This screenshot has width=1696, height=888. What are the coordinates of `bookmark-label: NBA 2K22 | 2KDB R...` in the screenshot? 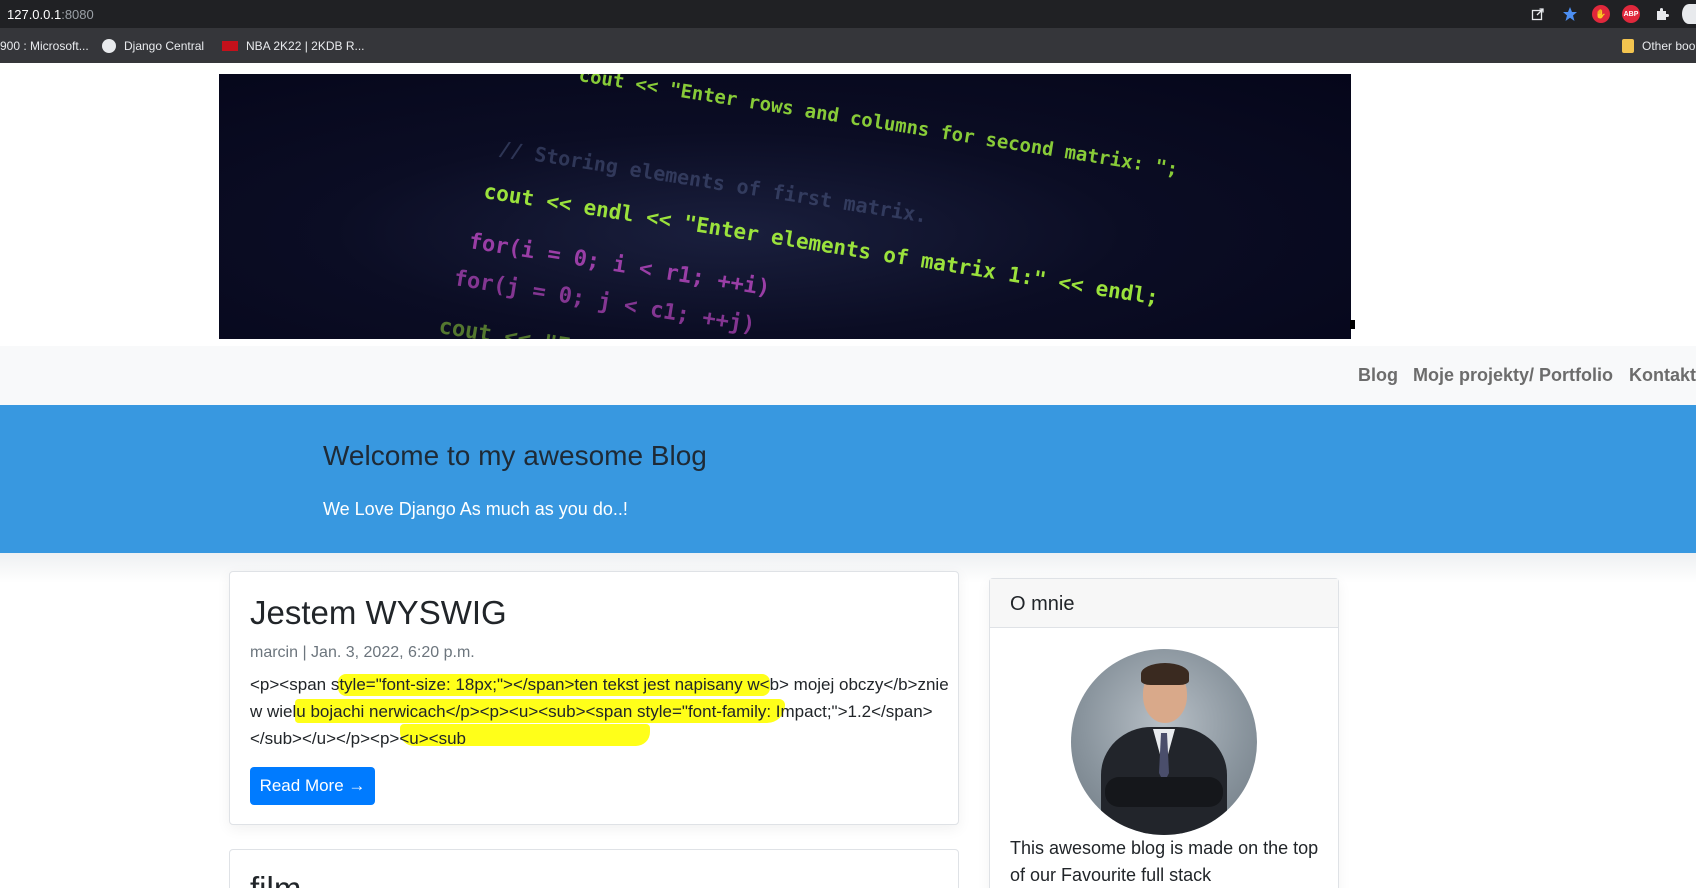 It's located at (305, 45).